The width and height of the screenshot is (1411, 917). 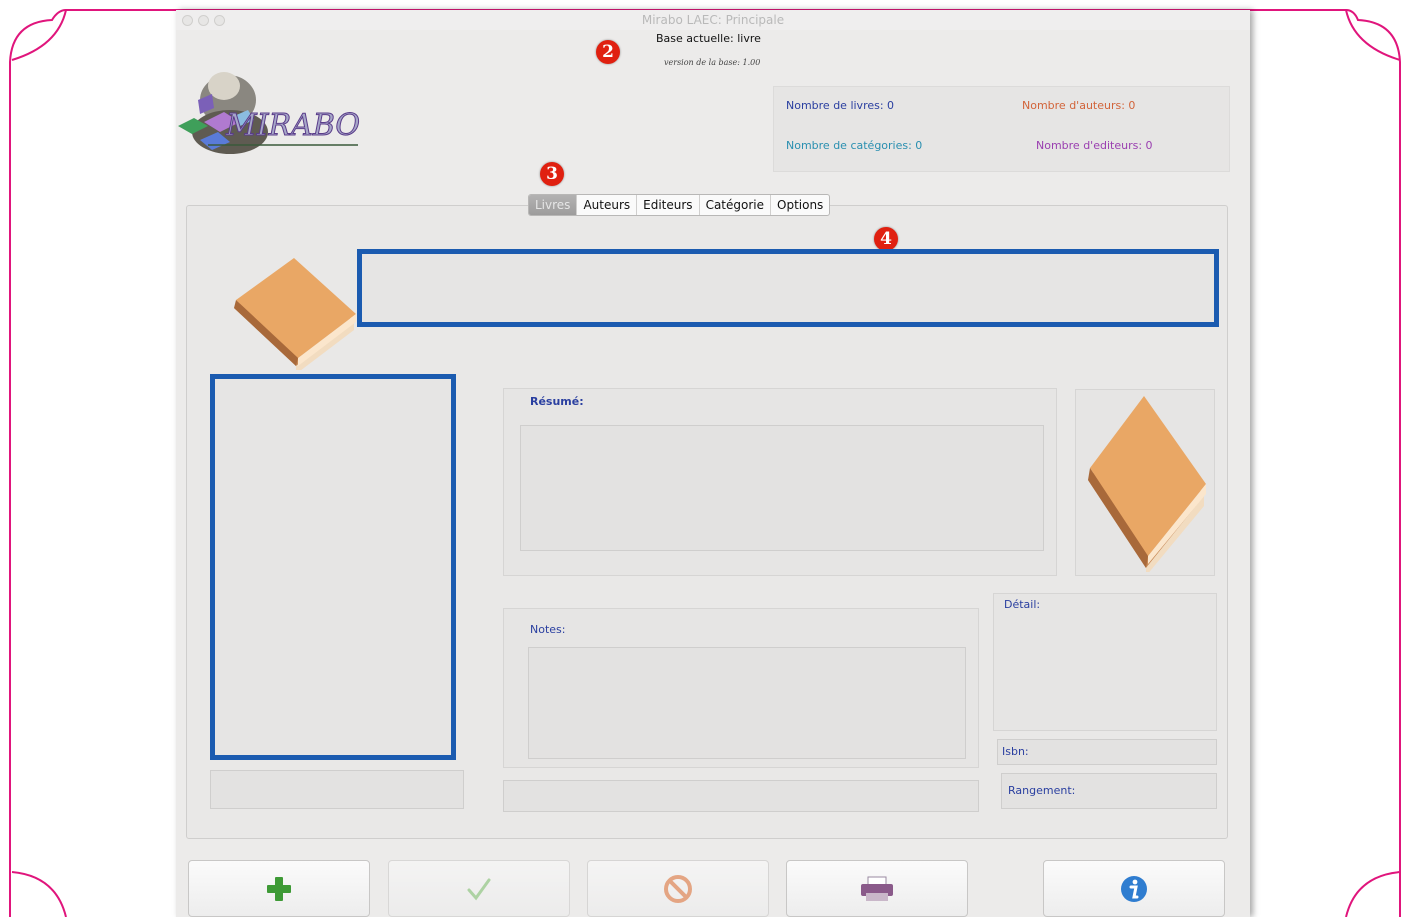 I want to click on print-button, so click(x=877, y=888).